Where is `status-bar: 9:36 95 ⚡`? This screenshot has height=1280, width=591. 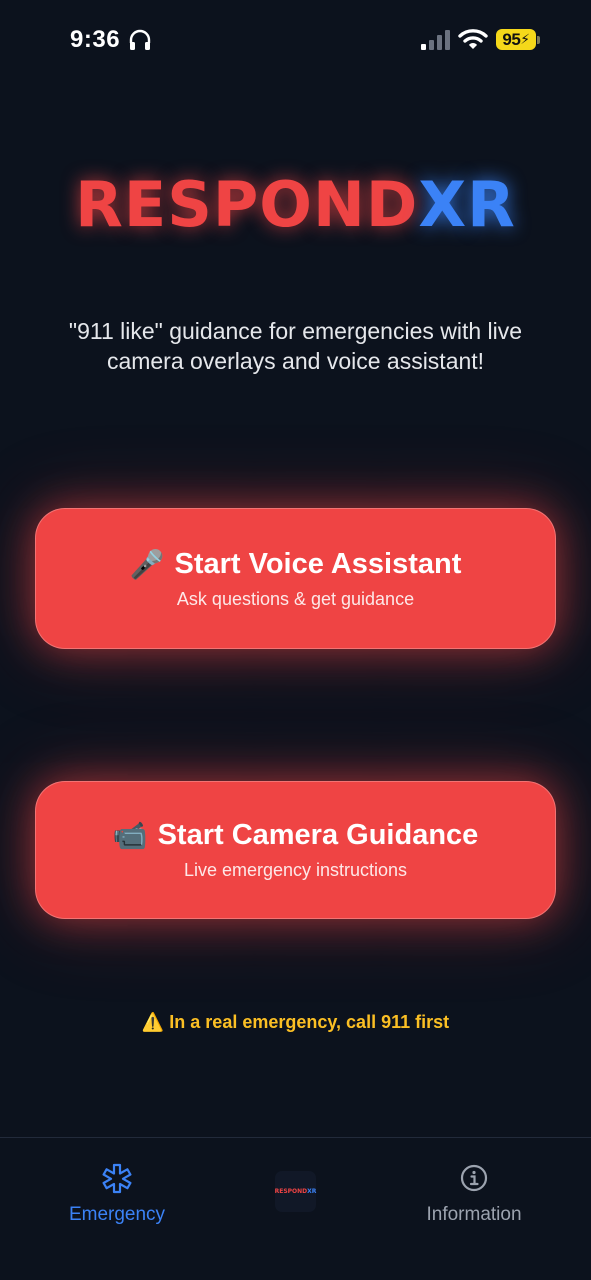
status-bar: 9:36 95 ⚡ is located at coordinates (295, 40).